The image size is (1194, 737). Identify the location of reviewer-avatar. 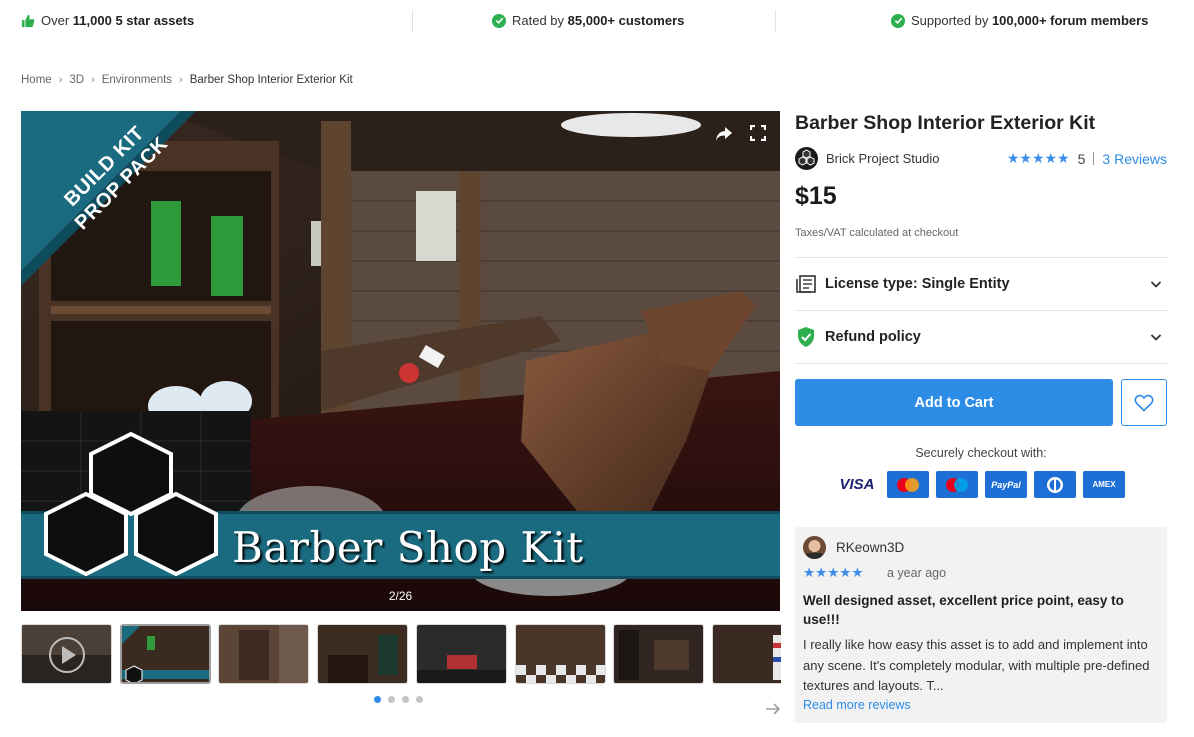
(814, 547).